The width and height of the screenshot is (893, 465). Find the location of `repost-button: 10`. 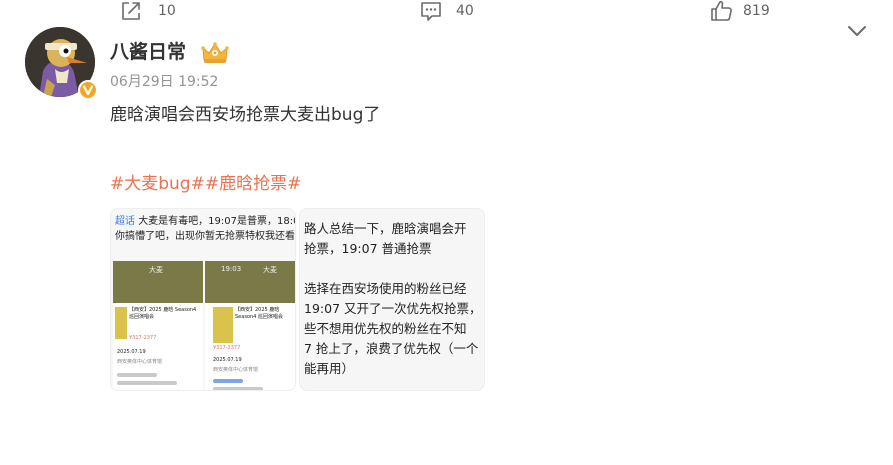

repost-button: 10 is located at coordinates (150, 11).